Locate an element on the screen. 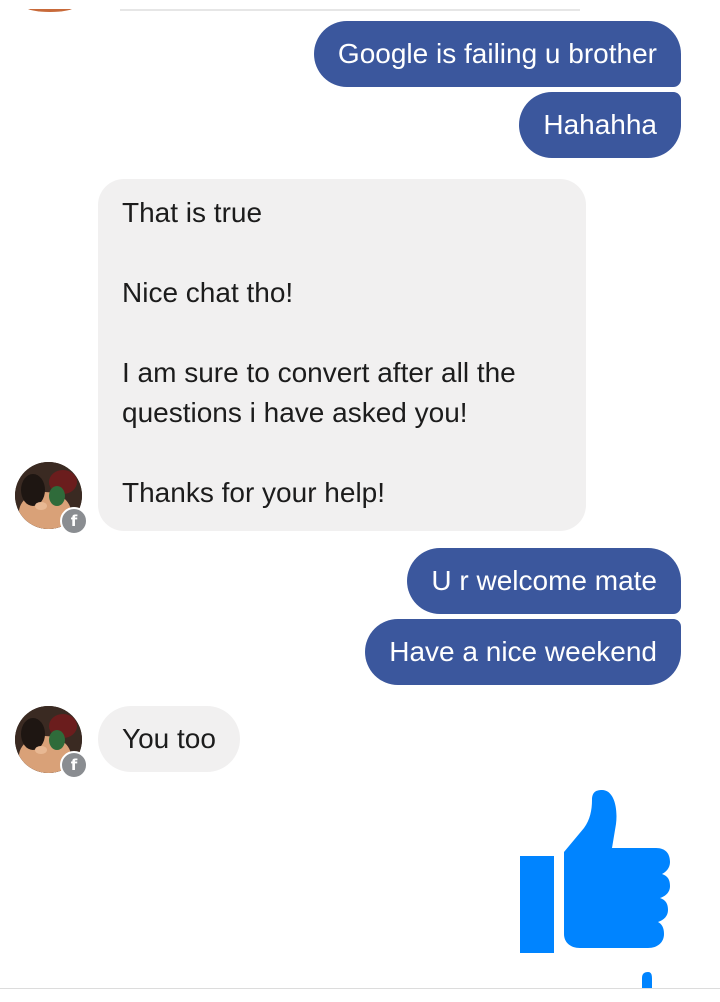  outgoing-message-bubble: Have a nice weekend is located at coordinates (523, 652).